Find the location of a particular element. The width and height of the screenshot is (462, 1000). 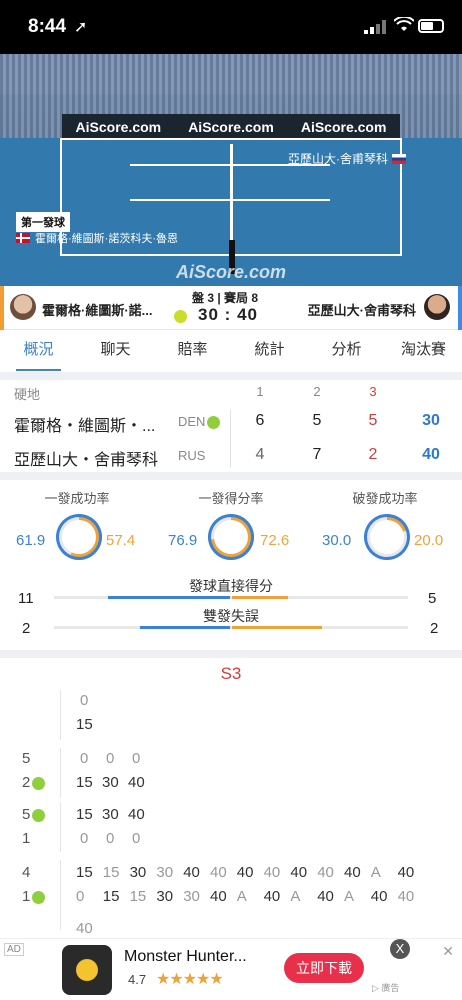

banner-text: AiScore.com is located at coordinates (118, 127).